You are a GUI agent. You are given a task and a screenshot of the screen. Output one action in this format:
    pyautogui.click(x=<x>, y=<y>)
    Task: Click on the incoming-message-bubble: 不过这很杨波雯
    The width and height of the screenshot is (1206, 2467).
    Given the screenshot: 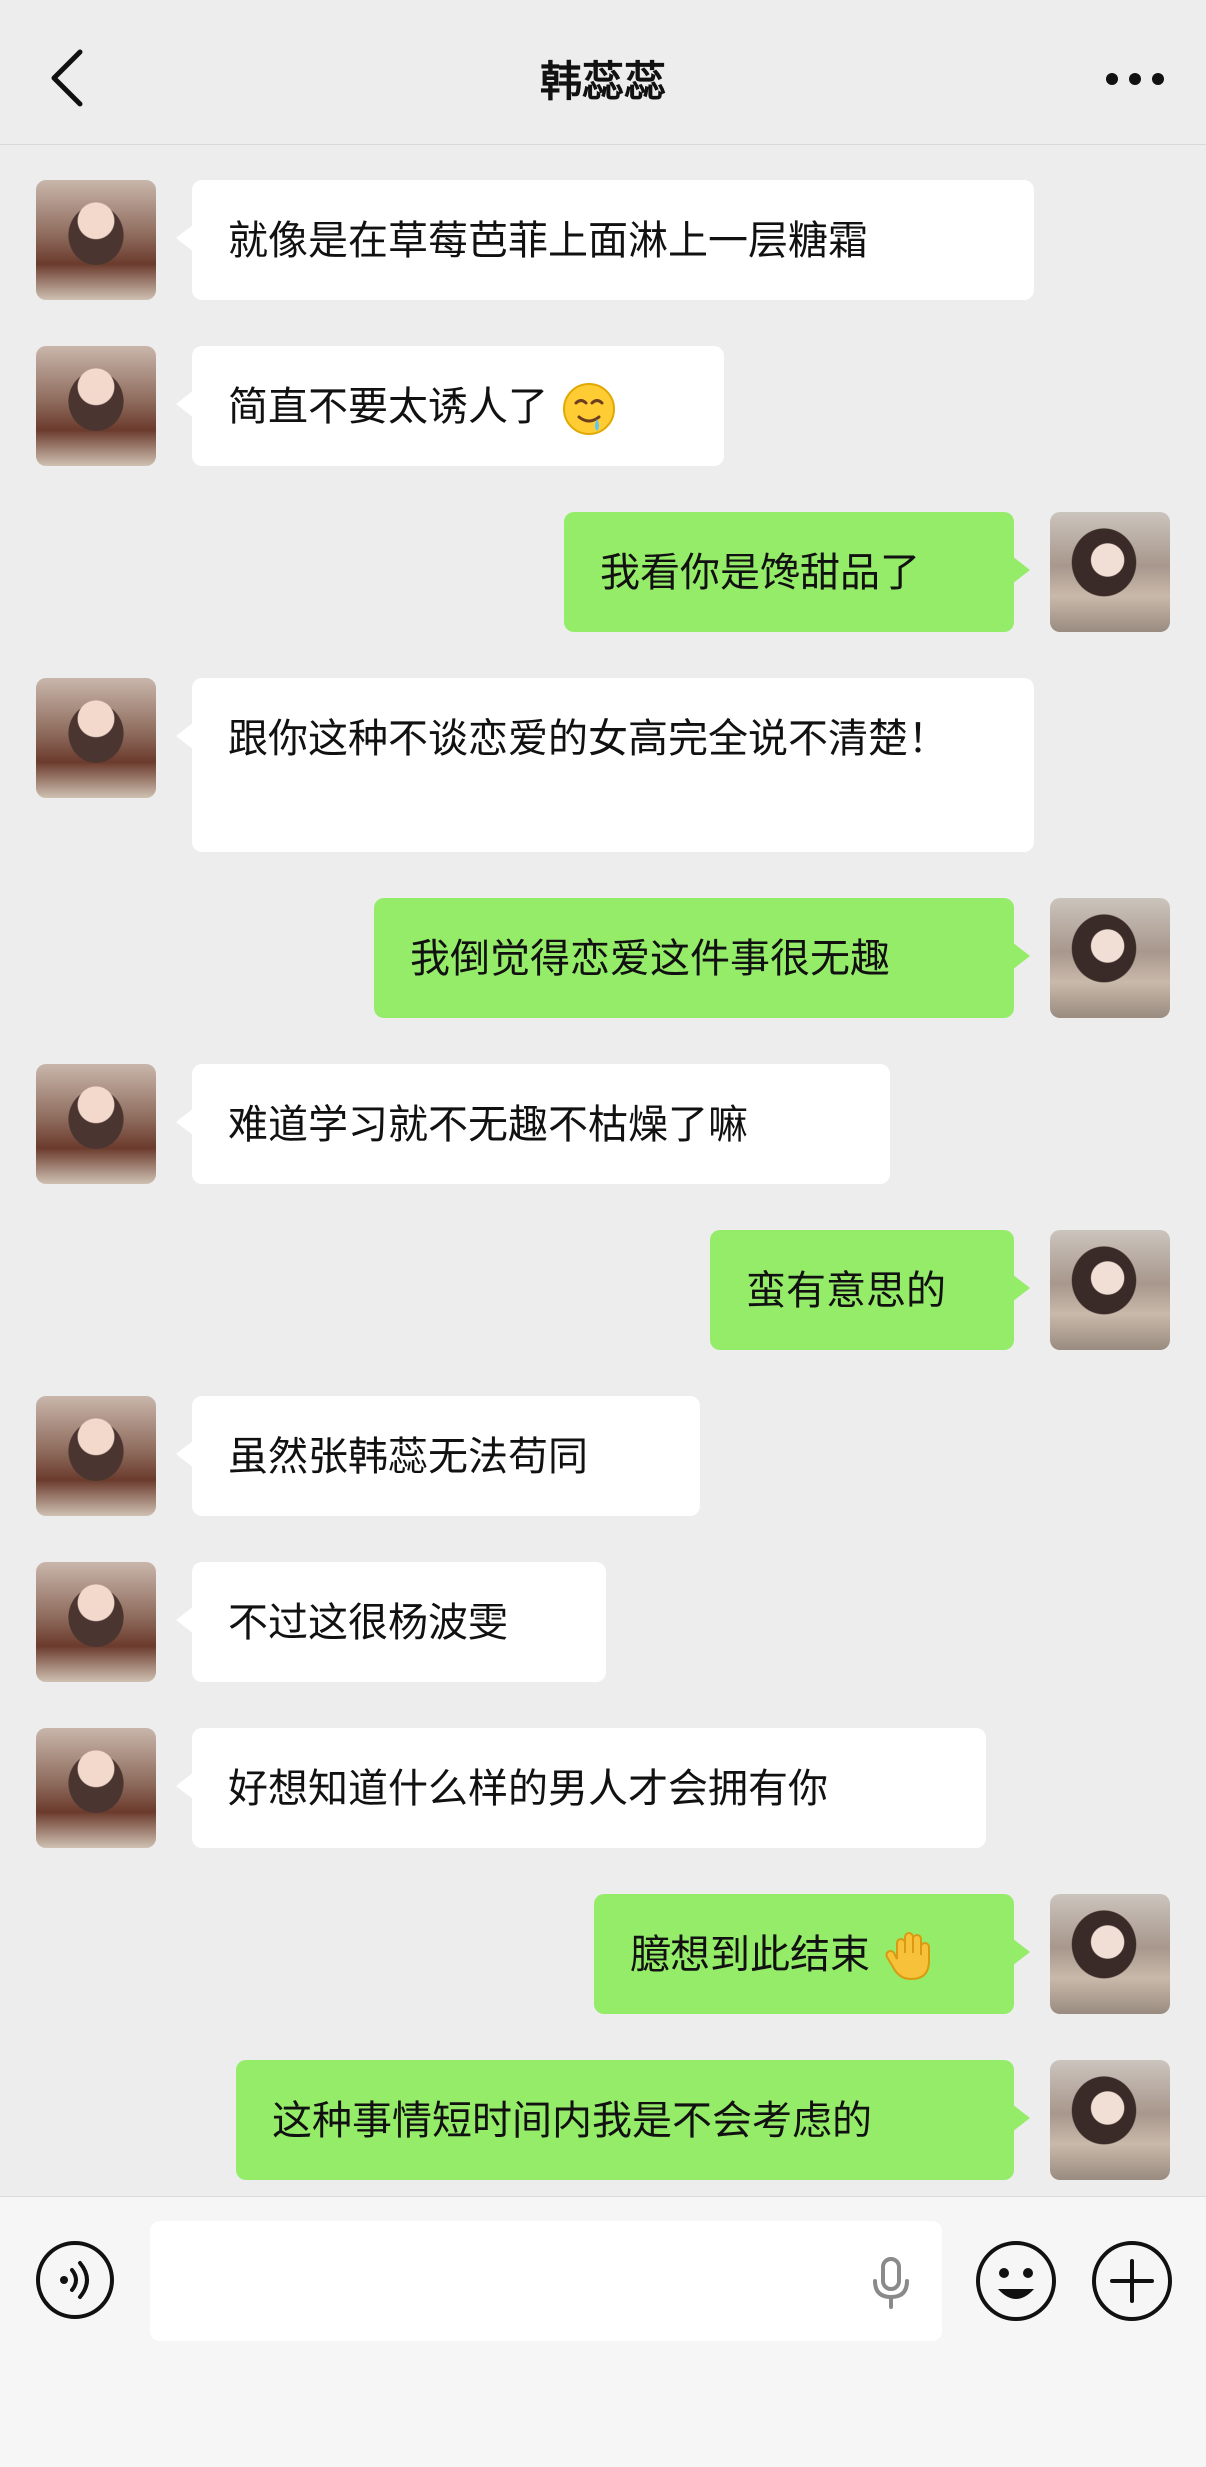 What is the action you would take?
    pyautogui.click(x=391, y=1622)
    